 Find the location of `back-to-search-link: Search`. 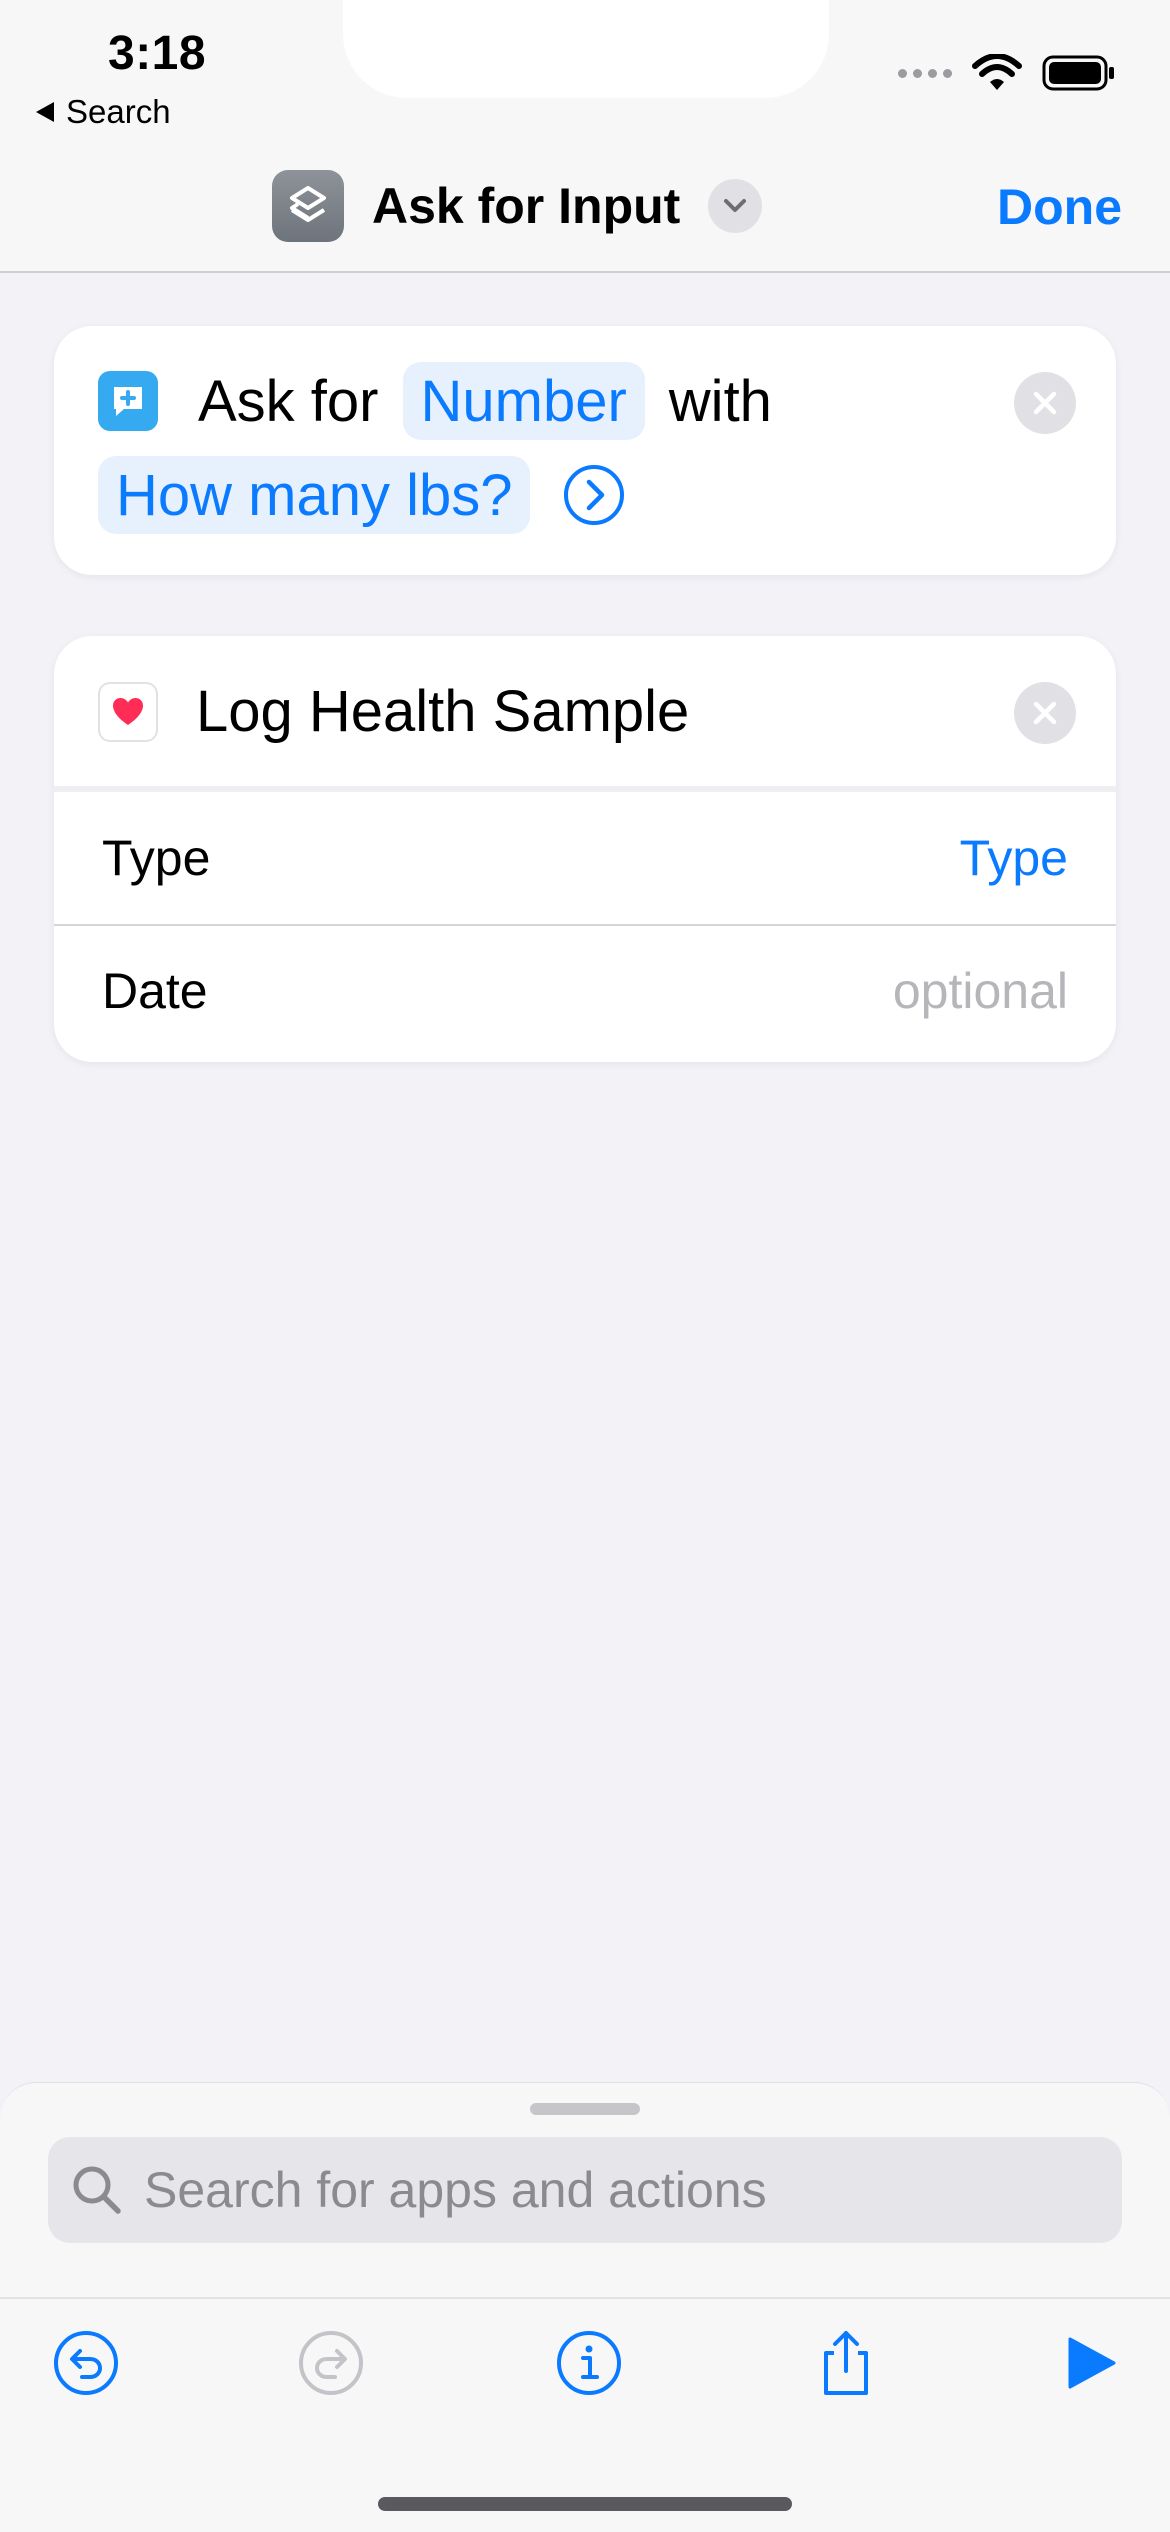

back-to-search-link: Search is located at coordinates (103, 112).